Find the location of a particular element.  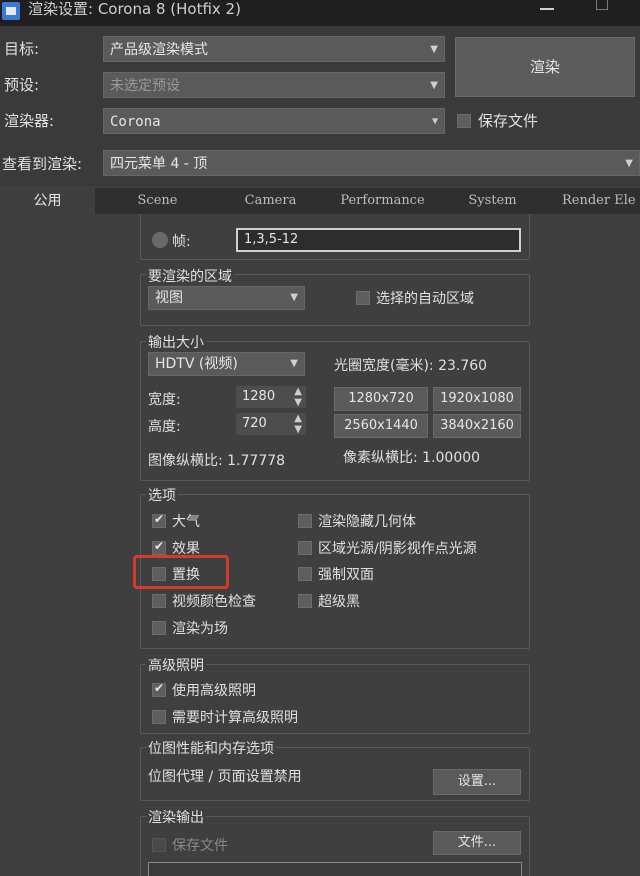

render-output-save-checkbox is located at coordinates (159, 845).